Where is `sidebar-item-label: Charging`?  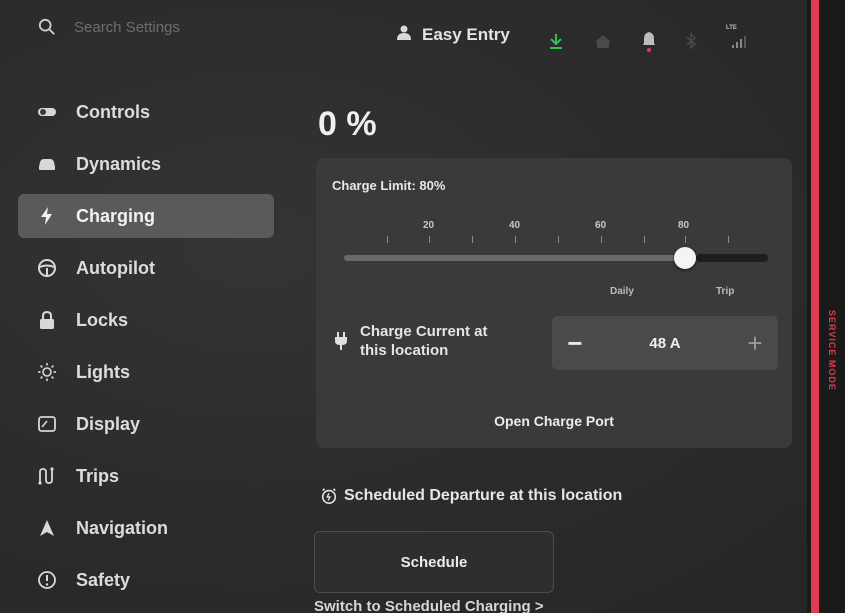
sidebar-item-label: Charging is located at coordinates (115, 215).